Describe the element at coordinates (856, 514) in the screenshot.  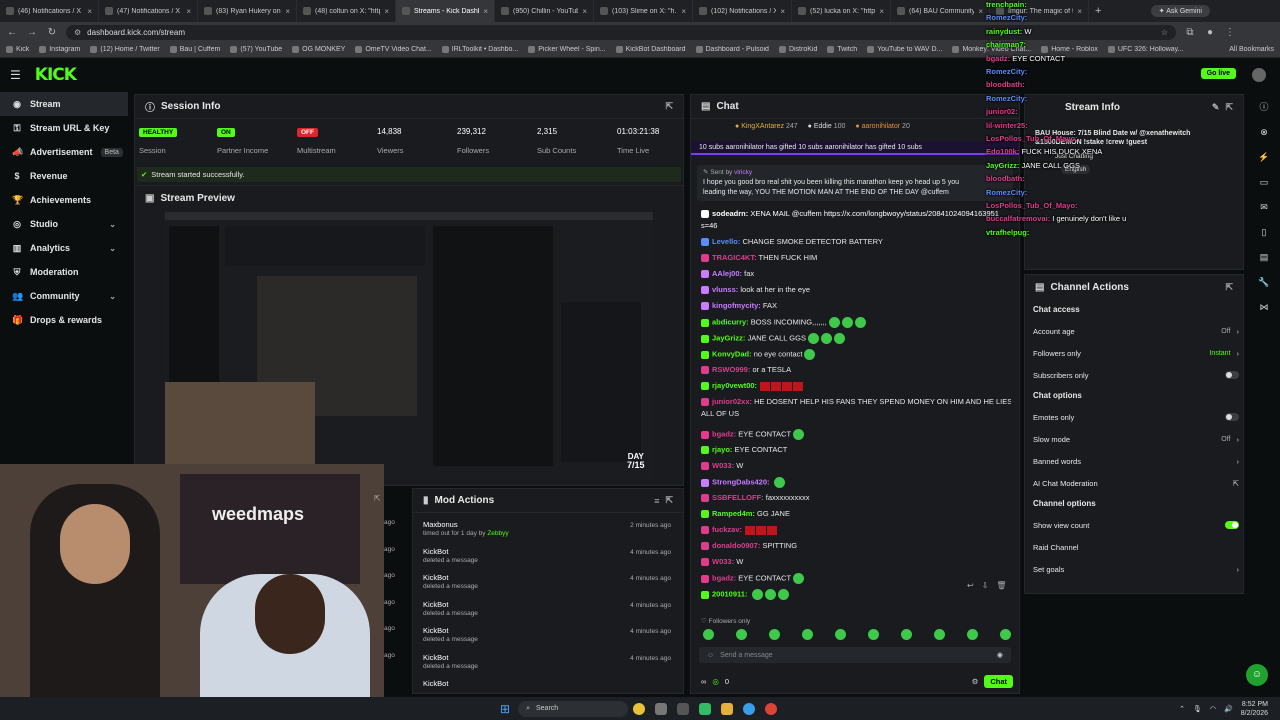
I see `chat-message: Ramped4m: GG JANE` at that location.